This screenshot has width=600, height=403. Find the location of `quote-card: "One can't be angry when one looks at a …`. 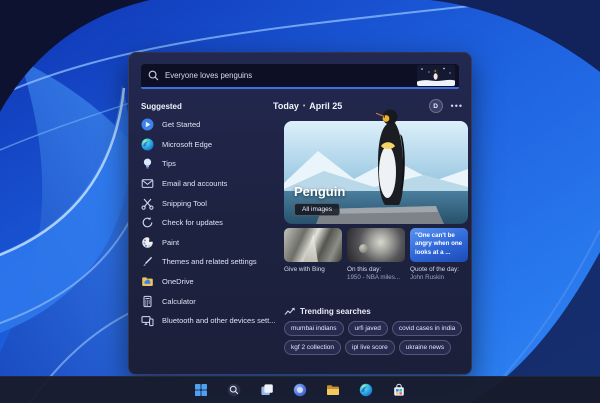

quote-card: "One can't be angry when one looks at a … is located at coordinates (439, 245).